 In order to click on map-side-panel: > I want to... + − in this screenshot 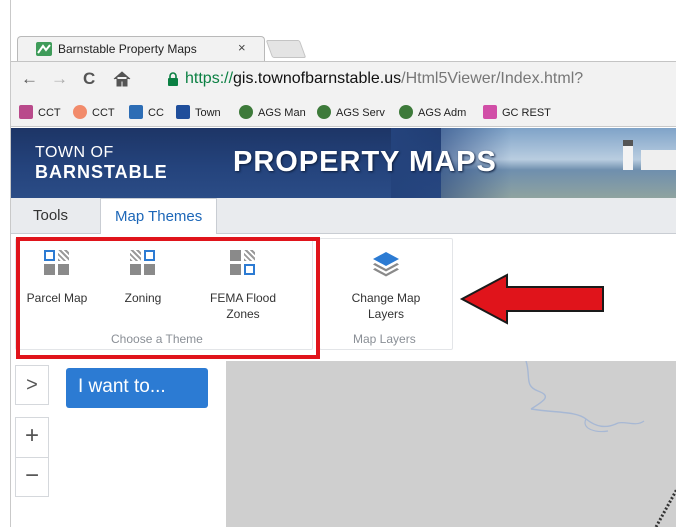, I will do `click(118, 444)`.